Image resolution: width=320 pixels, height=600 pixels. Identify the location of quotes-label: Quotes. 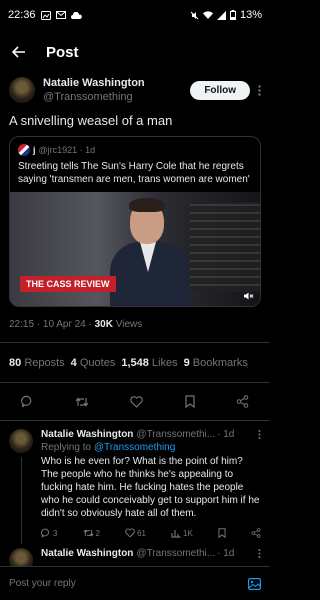
(97, 363).